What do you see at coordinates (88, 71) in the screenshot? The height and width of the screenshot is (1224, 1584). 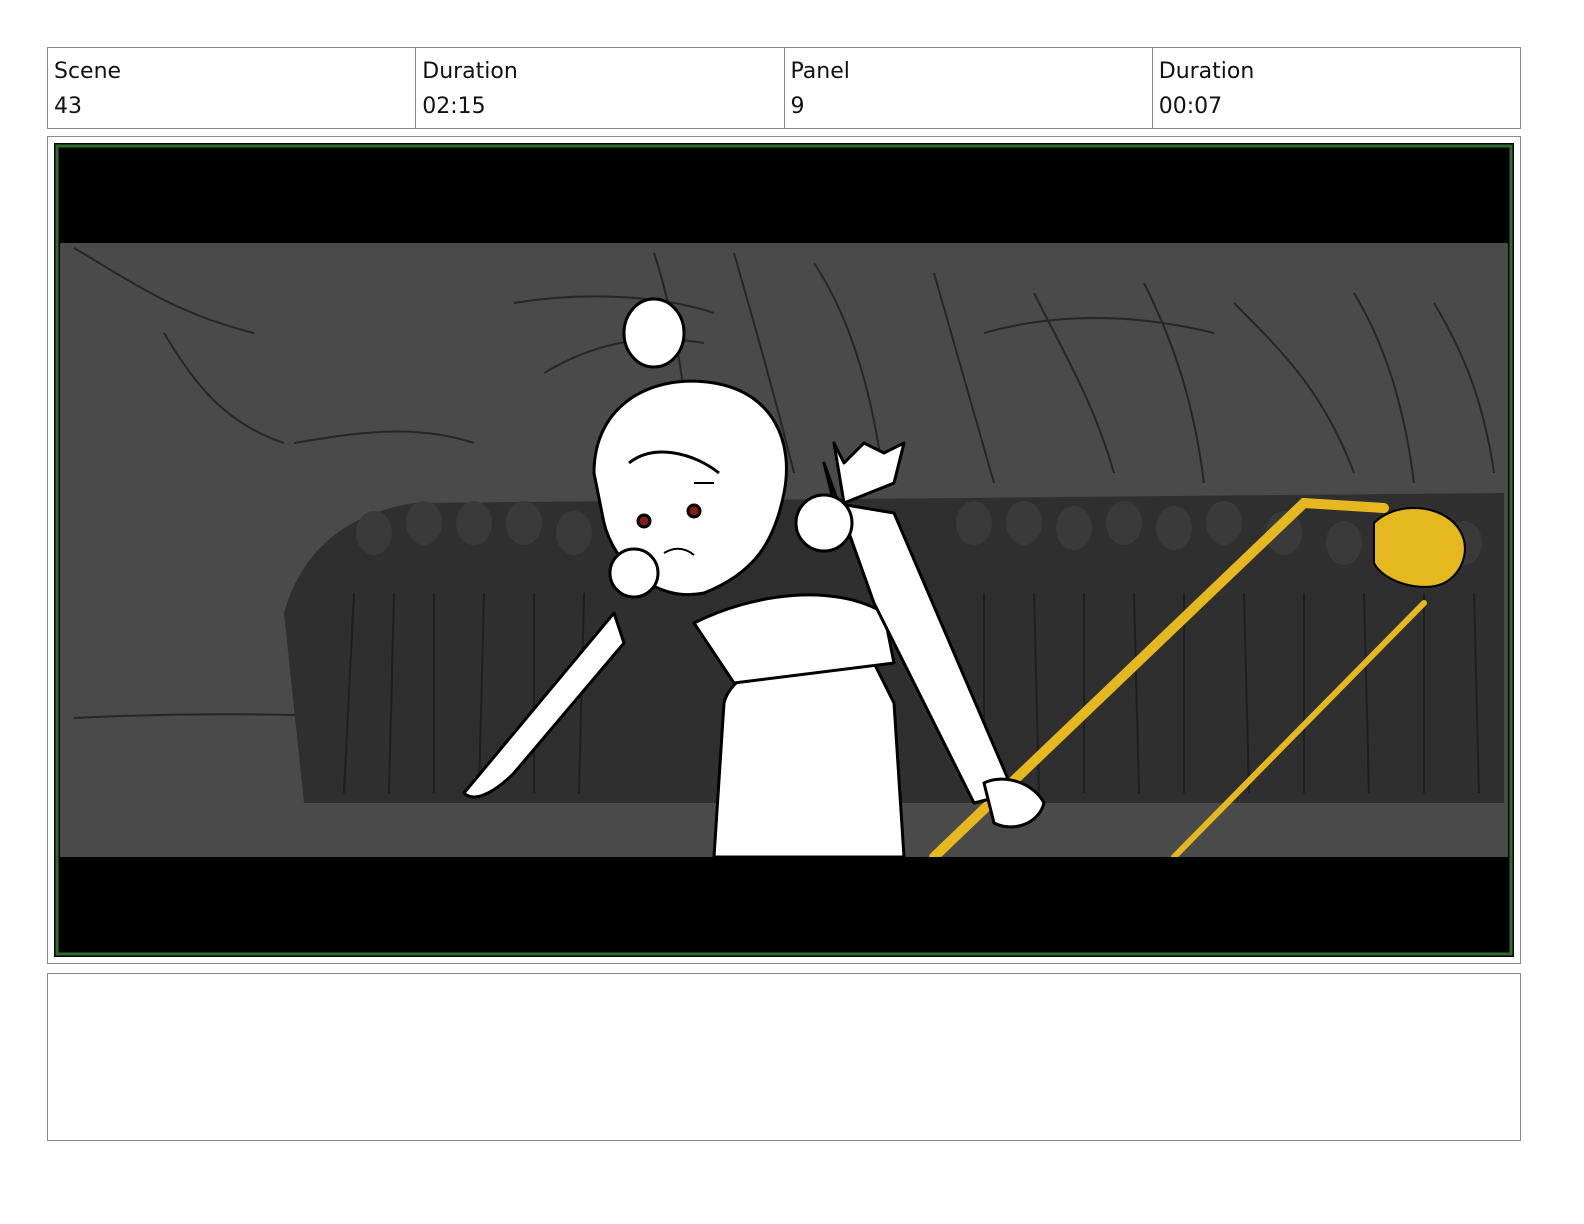 I see `scene-label: Scene` at bounding box center [88, 71].